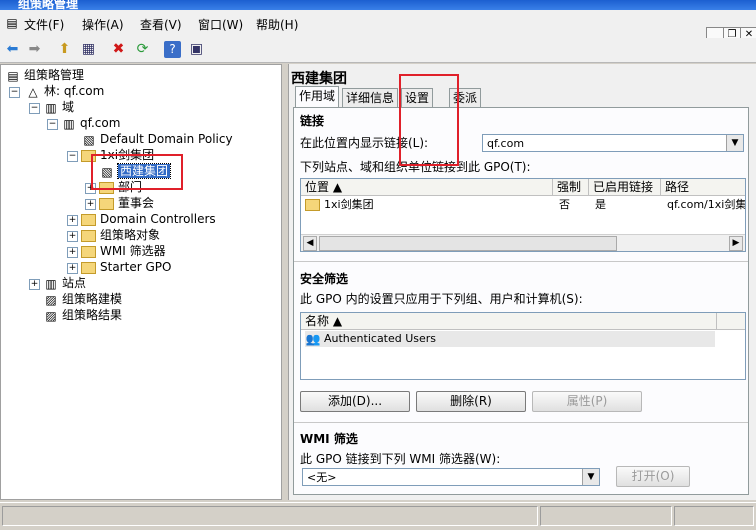 Image resolution: width=756 pixels, height=530 pixels. I want to click on open-button: 打开(O), so click(653, 476).